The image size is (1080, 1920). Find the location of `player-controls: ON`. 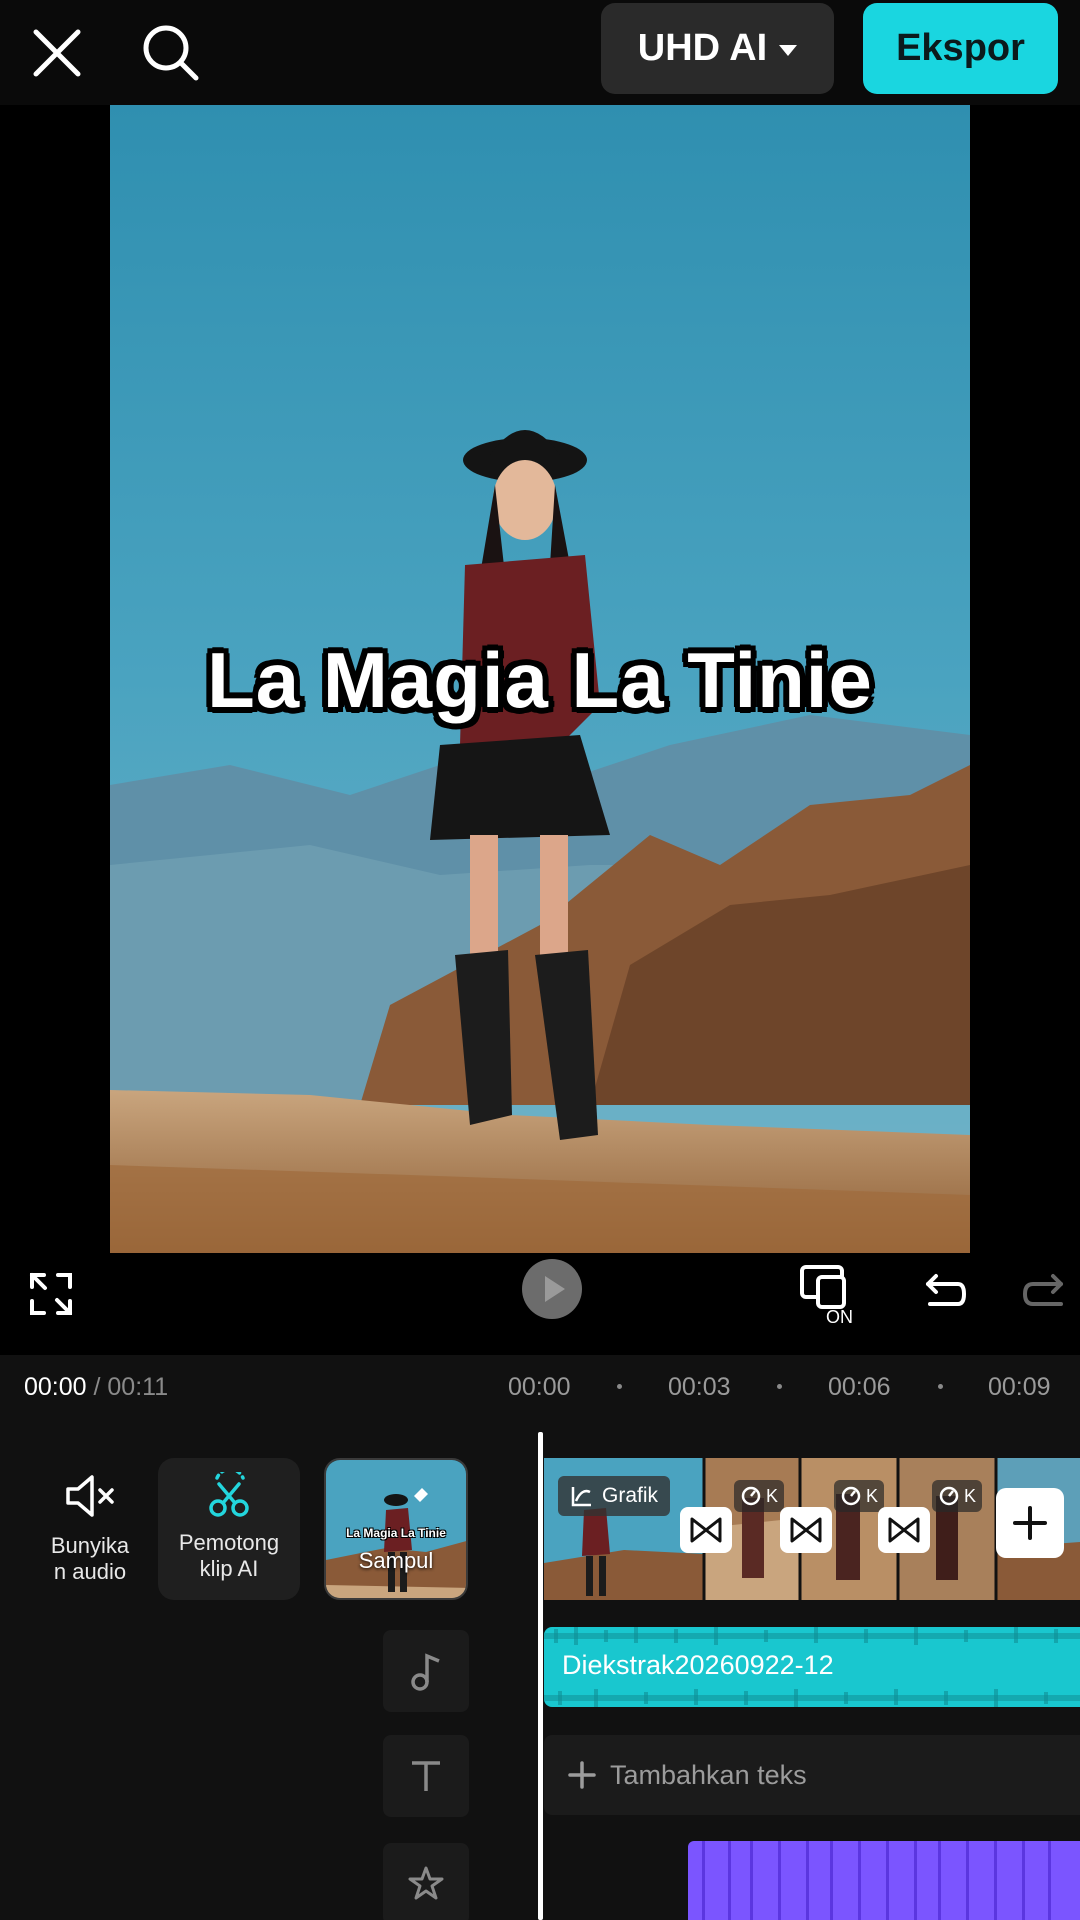

player-controls: ON is located at coordinates (540, 1305).